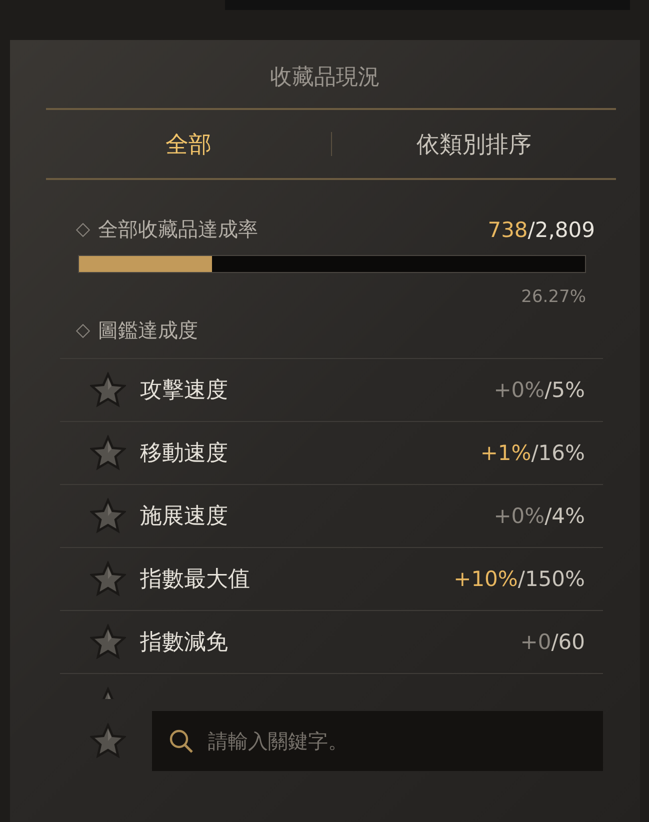  What do you see at coordinates (532, 453) in the screenshot?
I see `stat-value: +1%/16%` at bounding box center [532, 453].